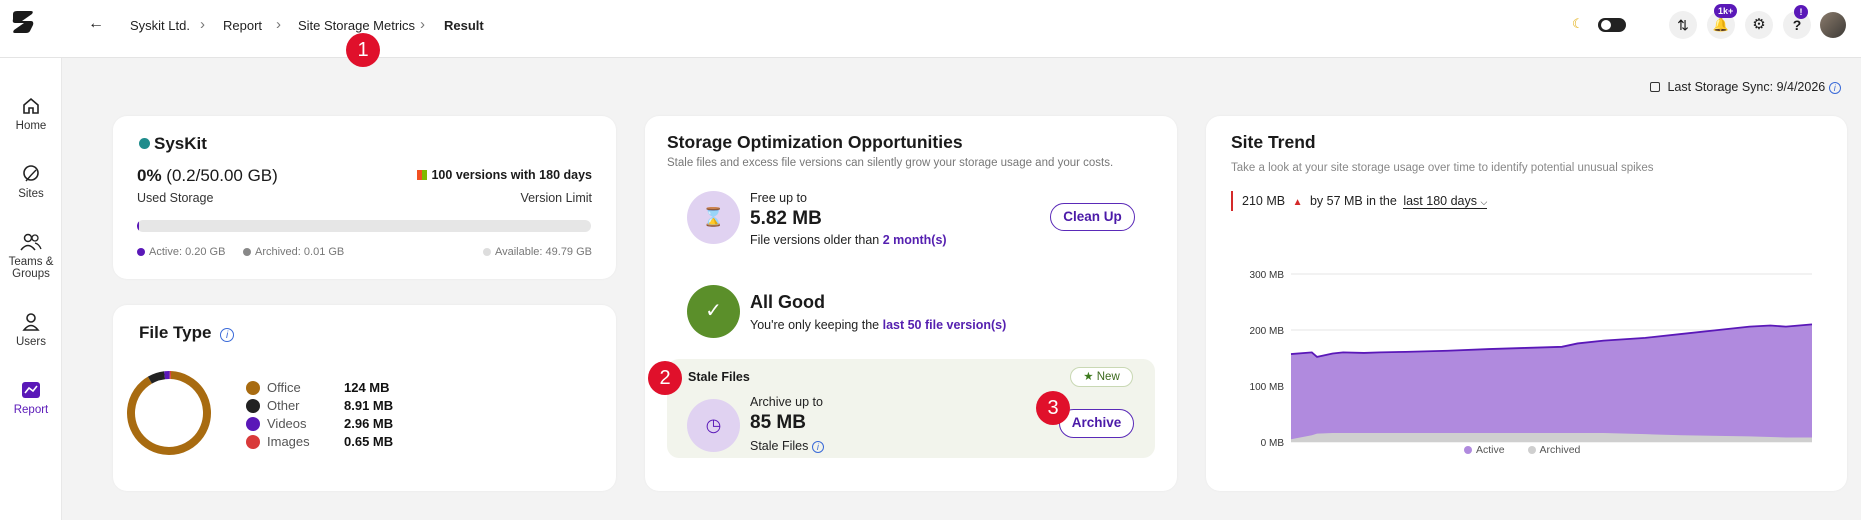 The image size is (1861, 520). What do you see at coordinates (31, 342) in the screenshot?
I see `nav-users-label: Users` at bounding box center [31, 342].